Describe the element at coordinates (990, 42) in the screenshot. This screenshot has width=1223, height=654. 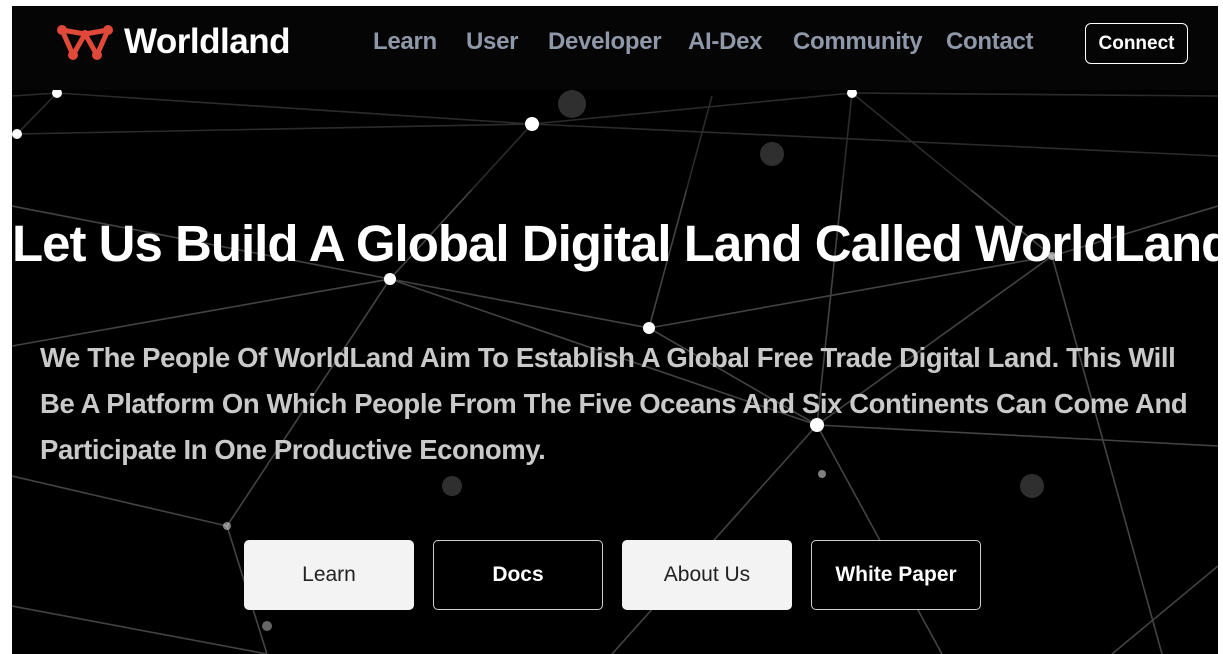
I see `nav-link-contact: Contact` at that location.